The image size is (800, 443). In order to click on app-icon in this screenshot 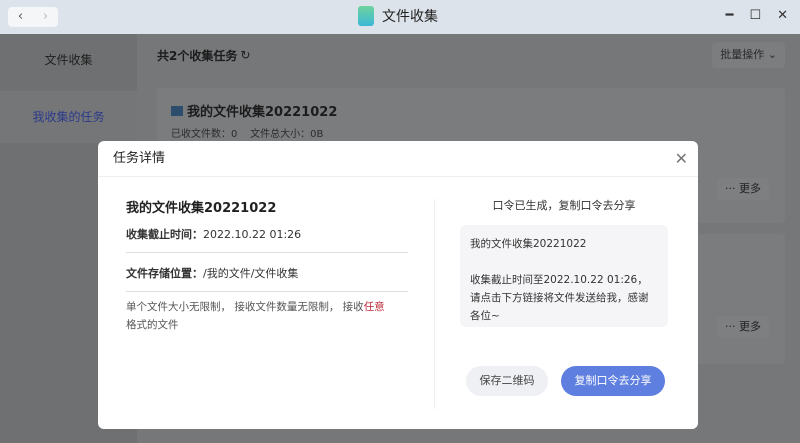, I will do `click(366, 16)`.